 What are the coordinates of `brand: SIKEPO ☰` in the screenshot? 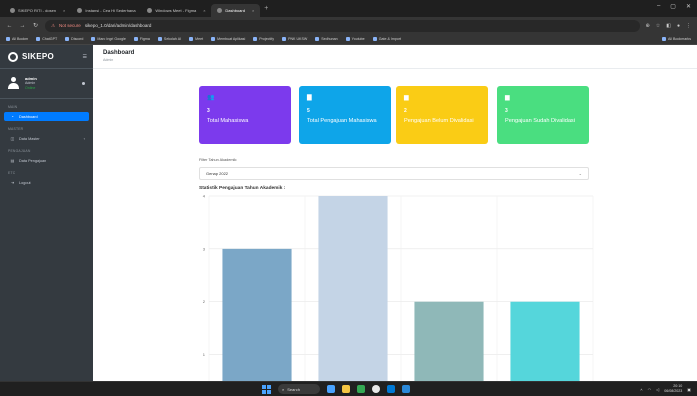 It's located at (46, 57).